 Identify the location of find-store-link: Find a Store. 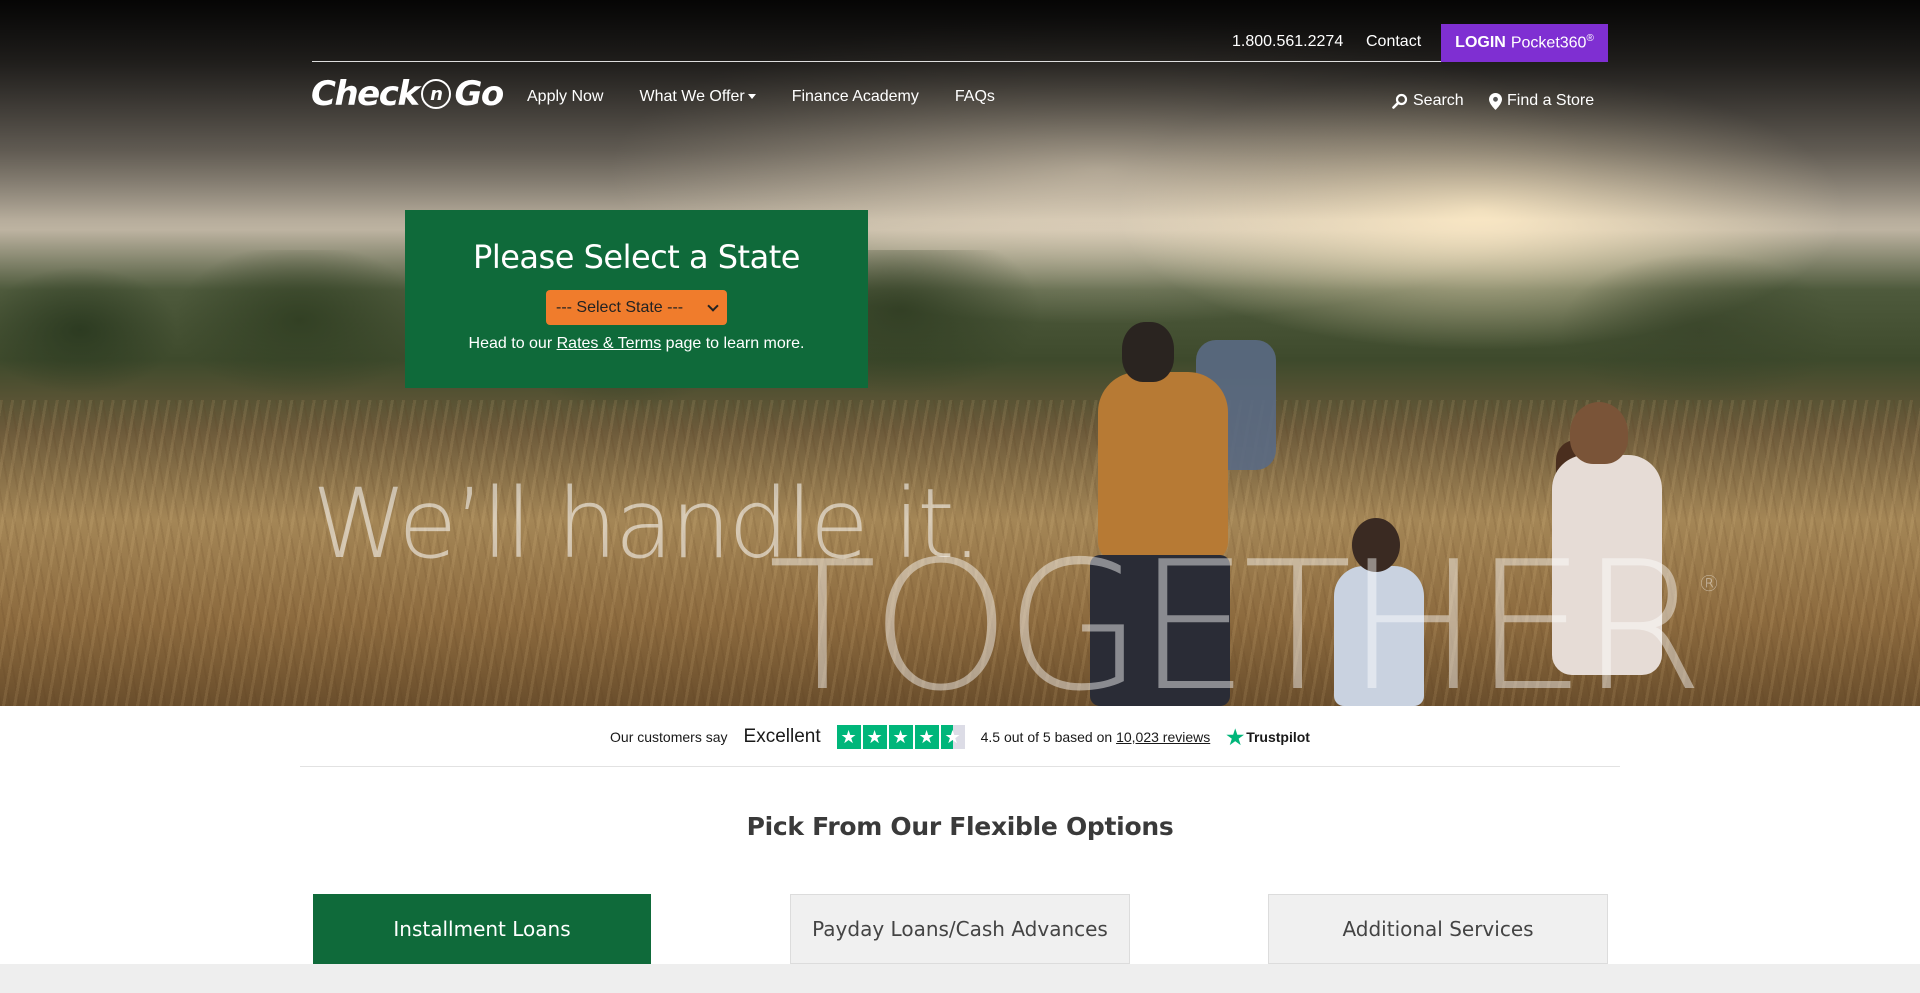
(1541, 101).